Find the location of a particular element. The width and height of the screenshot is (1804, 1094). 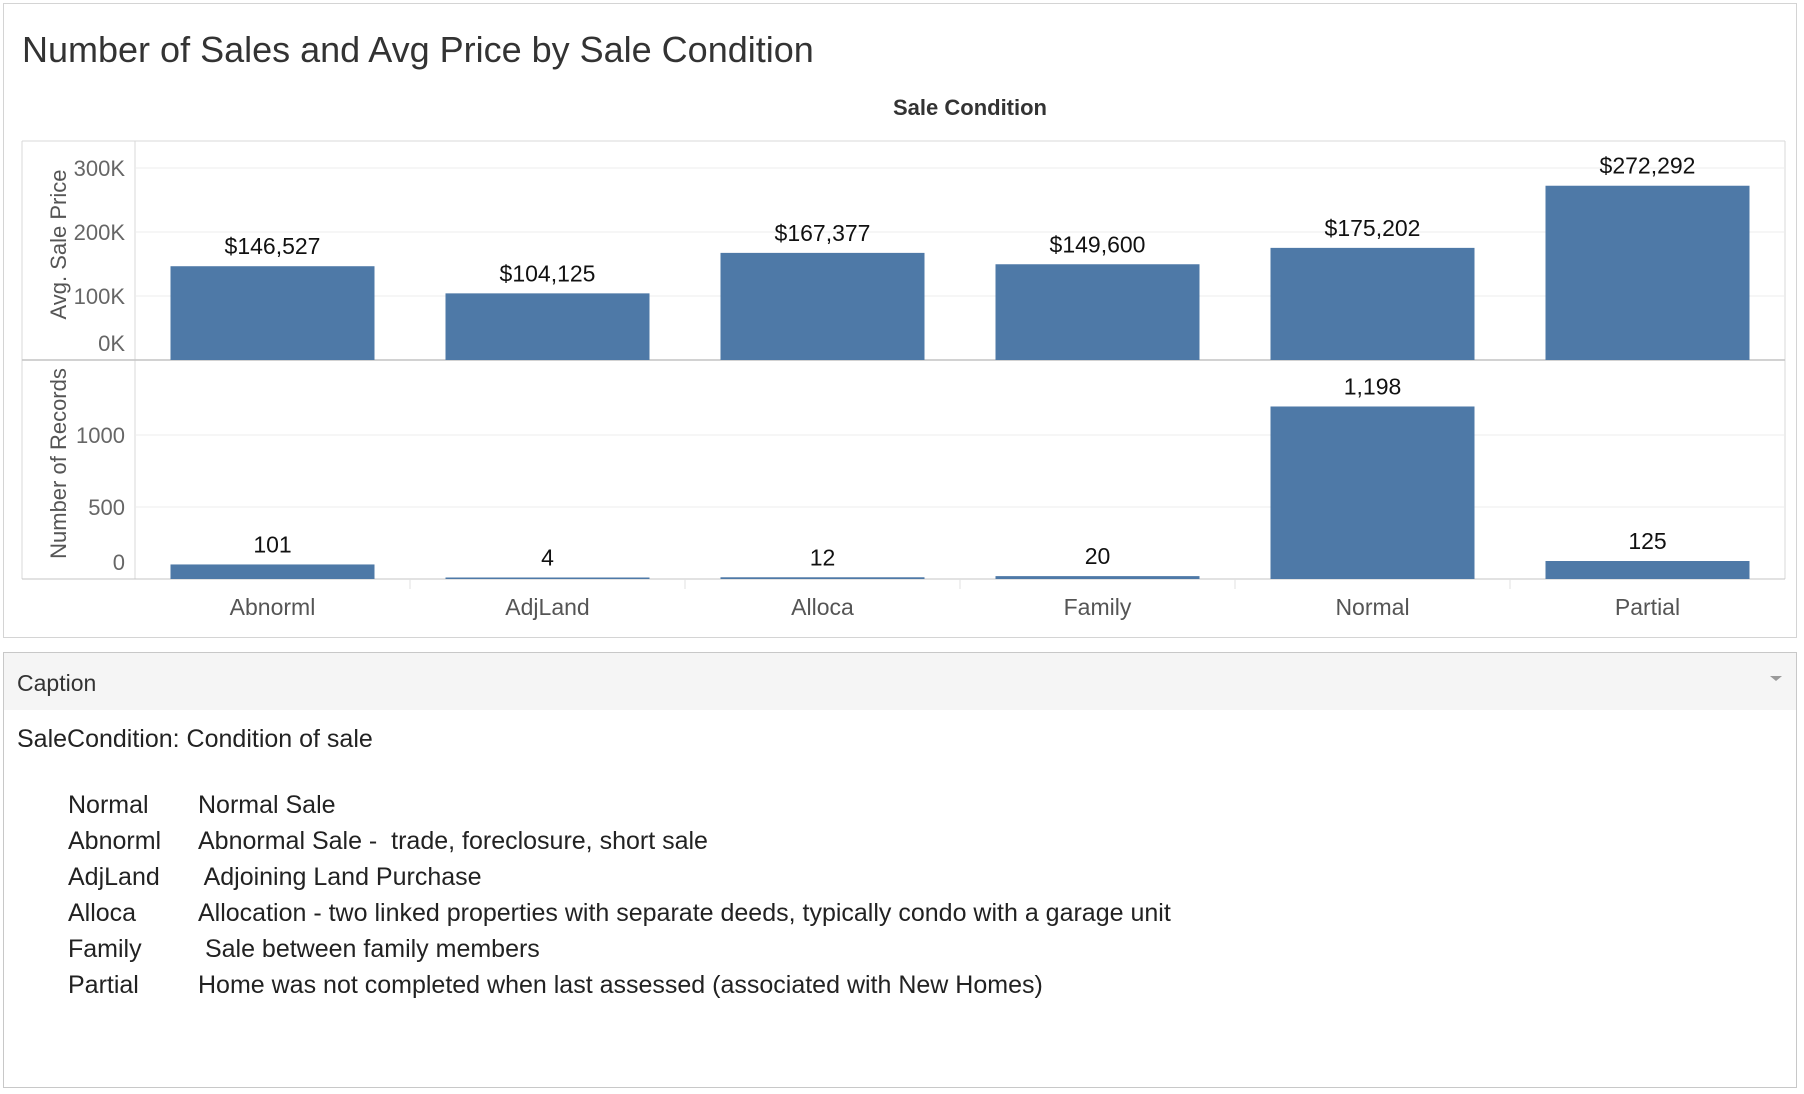

column-header: Sale Condition is located at coordinates (970, 107).